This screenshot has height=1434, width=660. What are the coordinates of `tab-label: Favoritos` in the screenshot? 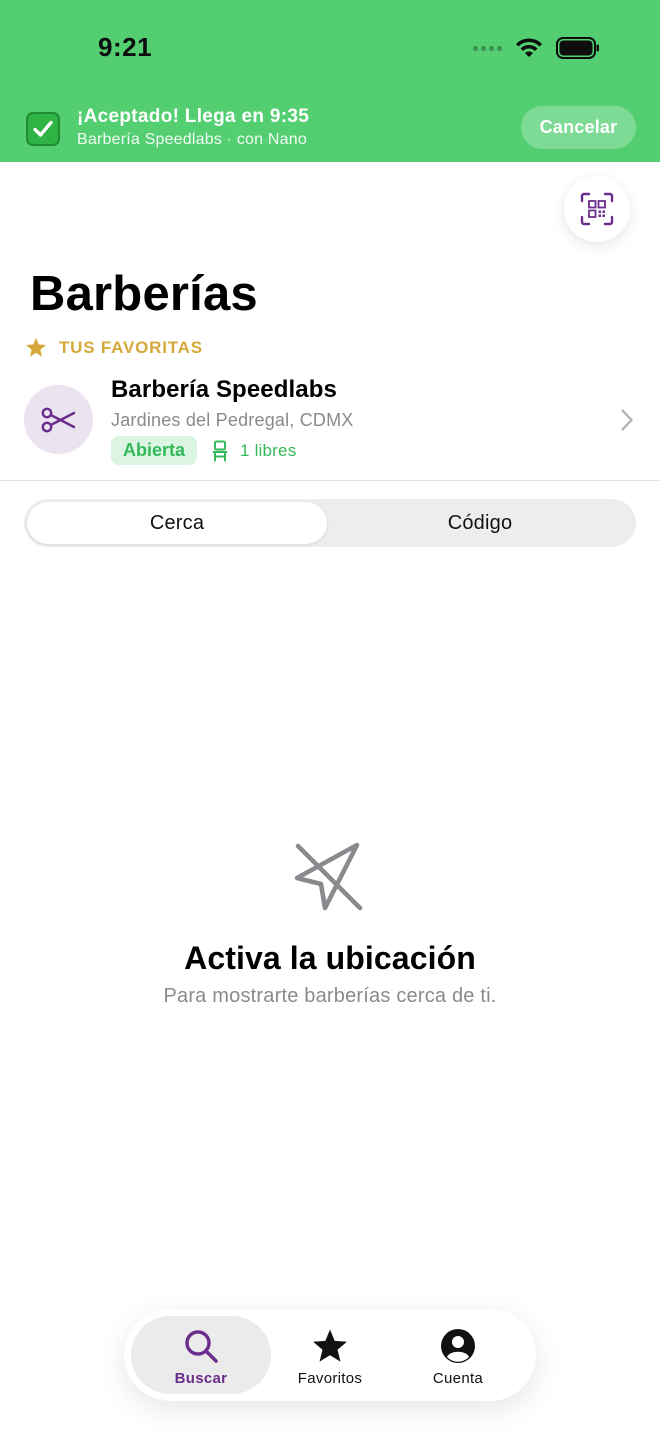 It's located at (330, 1378).